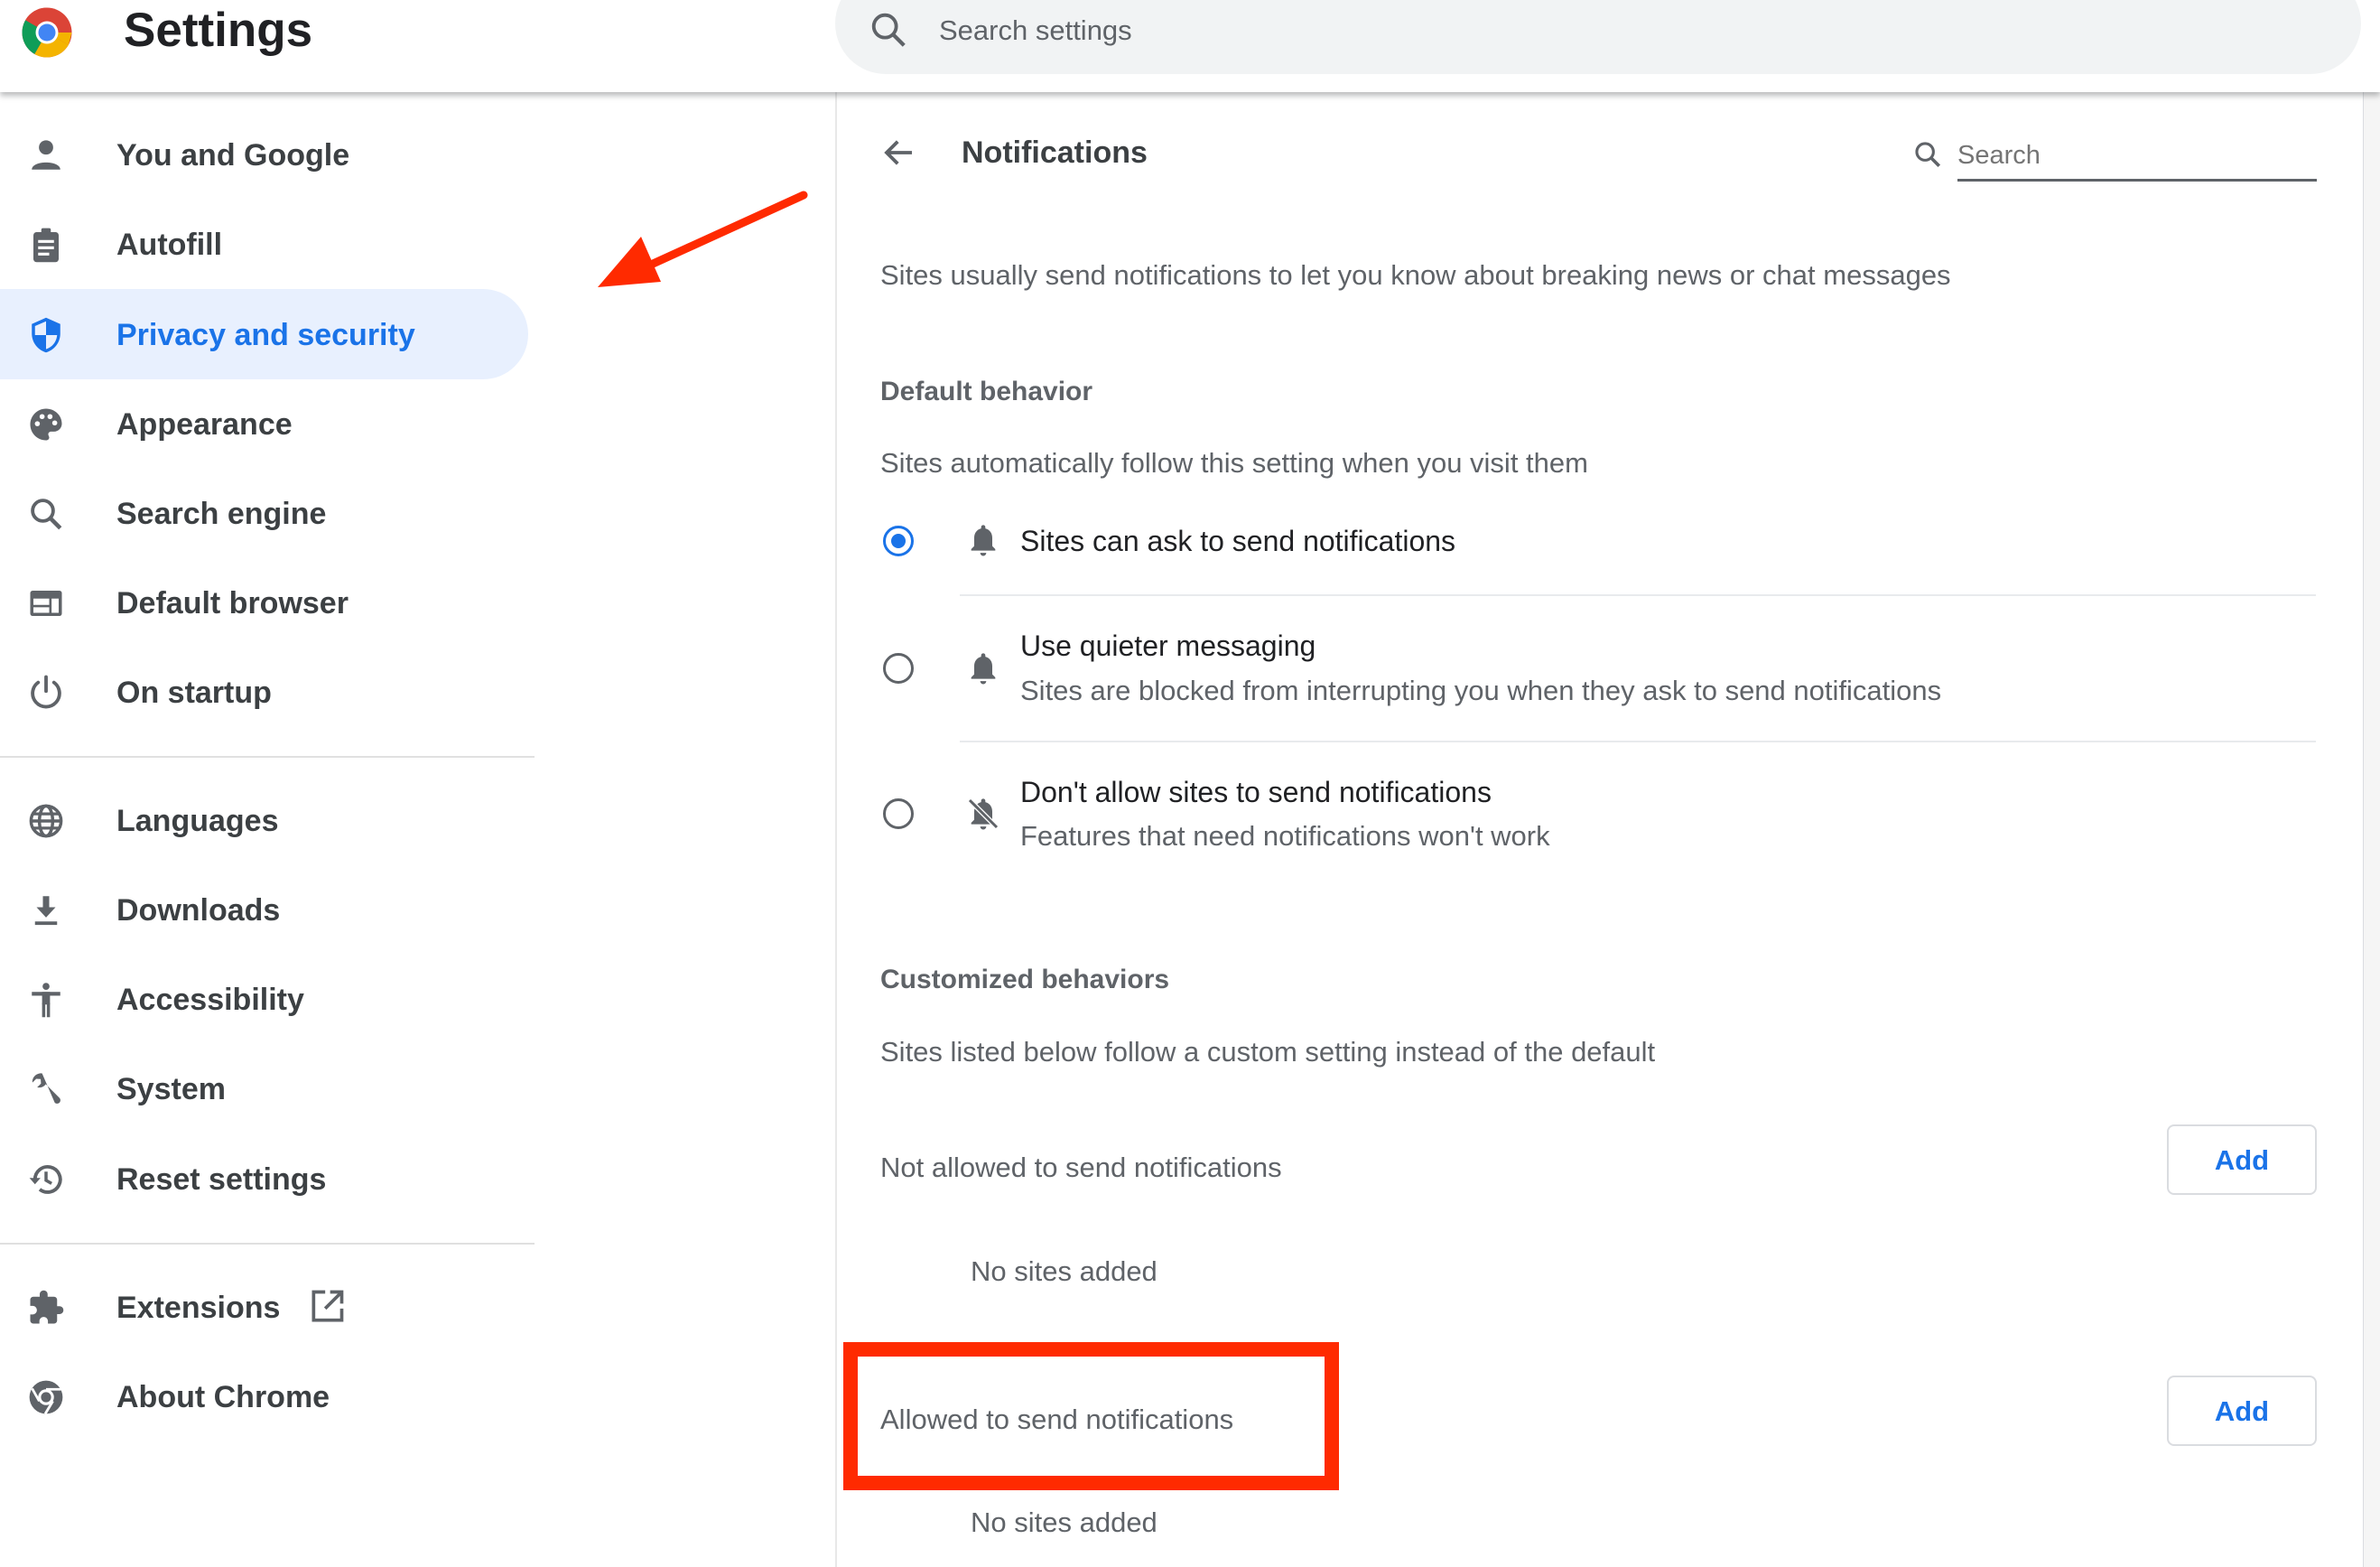 Image resolution: width=2380 pixels, height=1567 pixels. What do you see at coordinates (47, 32) in the screenshot?
I see `chrome-logo-icon` at bounding box center [47, 32].